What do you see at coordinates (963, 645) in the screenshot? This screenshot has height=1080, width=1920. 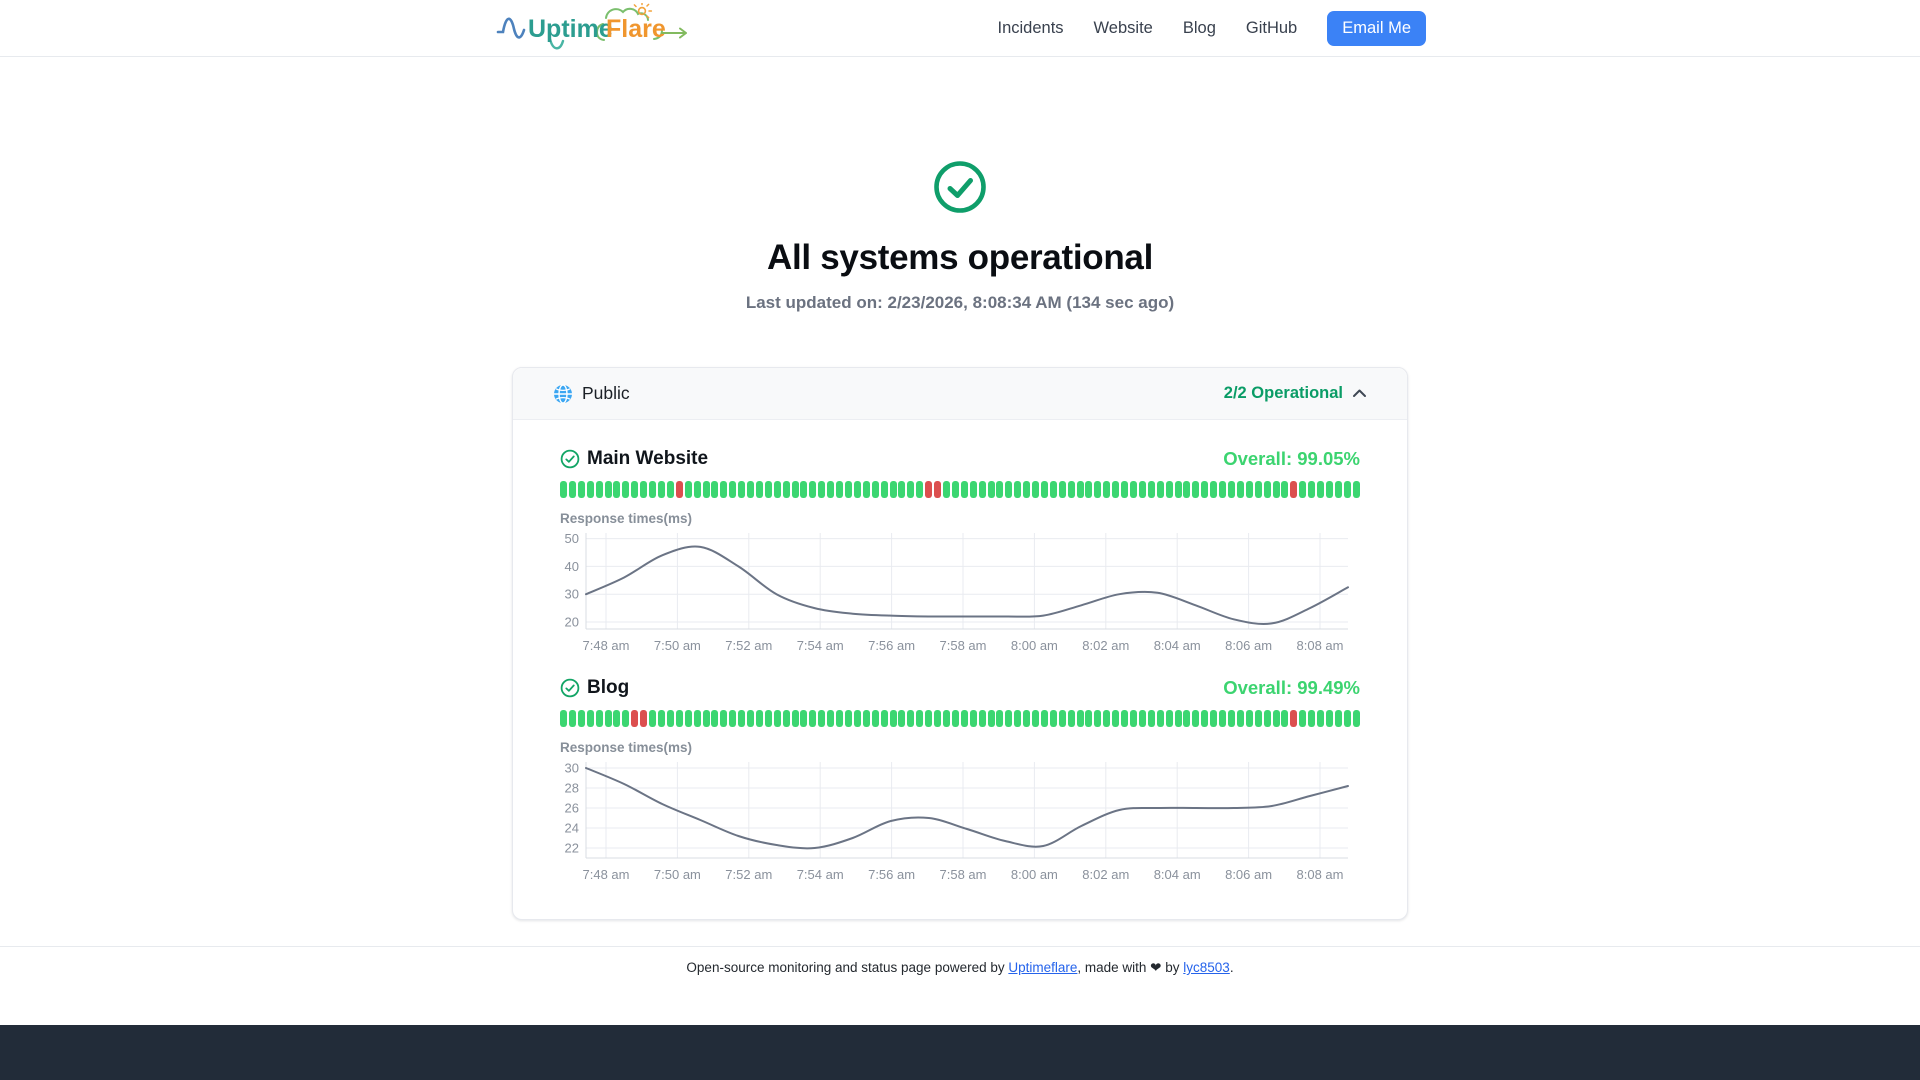 I see `svg-text: 7:58 am` at bounding box center [963, 645].